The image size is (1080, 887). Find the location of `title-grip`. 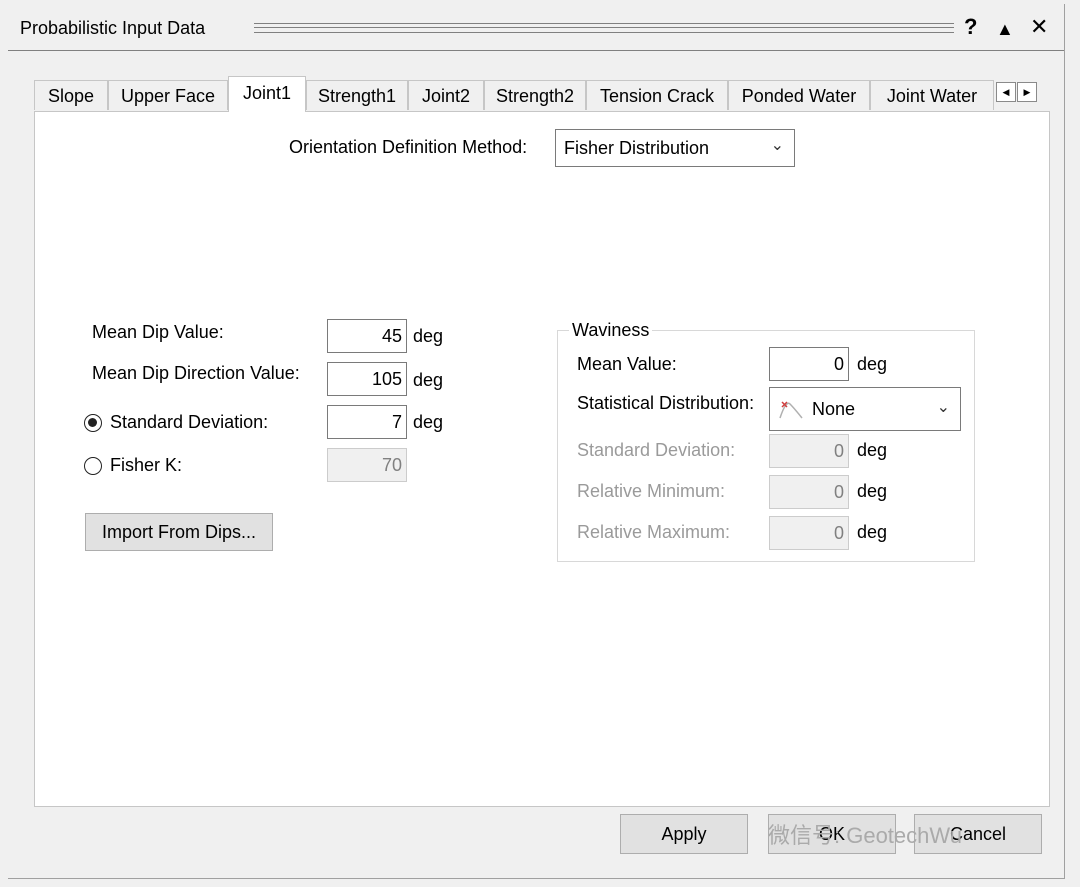

title-grip is located at coordinates (604, 28).